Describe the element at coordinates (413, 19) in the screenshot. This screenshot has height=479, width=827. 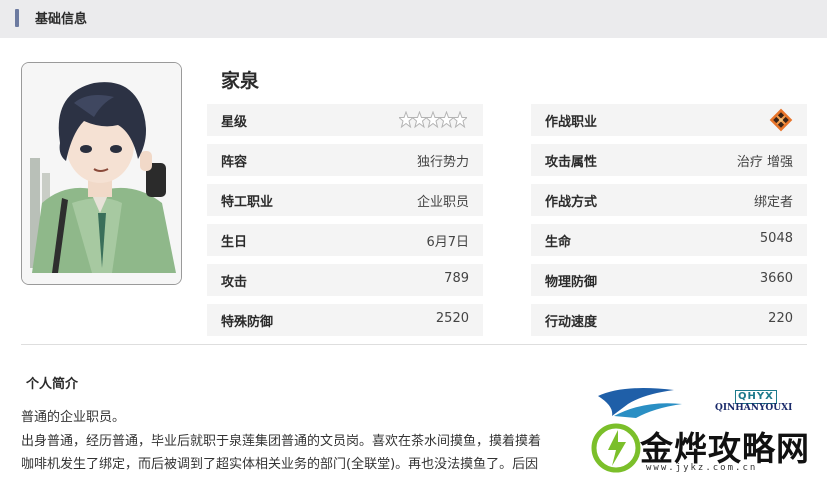
I see `section-header: 基础信息` at that location.